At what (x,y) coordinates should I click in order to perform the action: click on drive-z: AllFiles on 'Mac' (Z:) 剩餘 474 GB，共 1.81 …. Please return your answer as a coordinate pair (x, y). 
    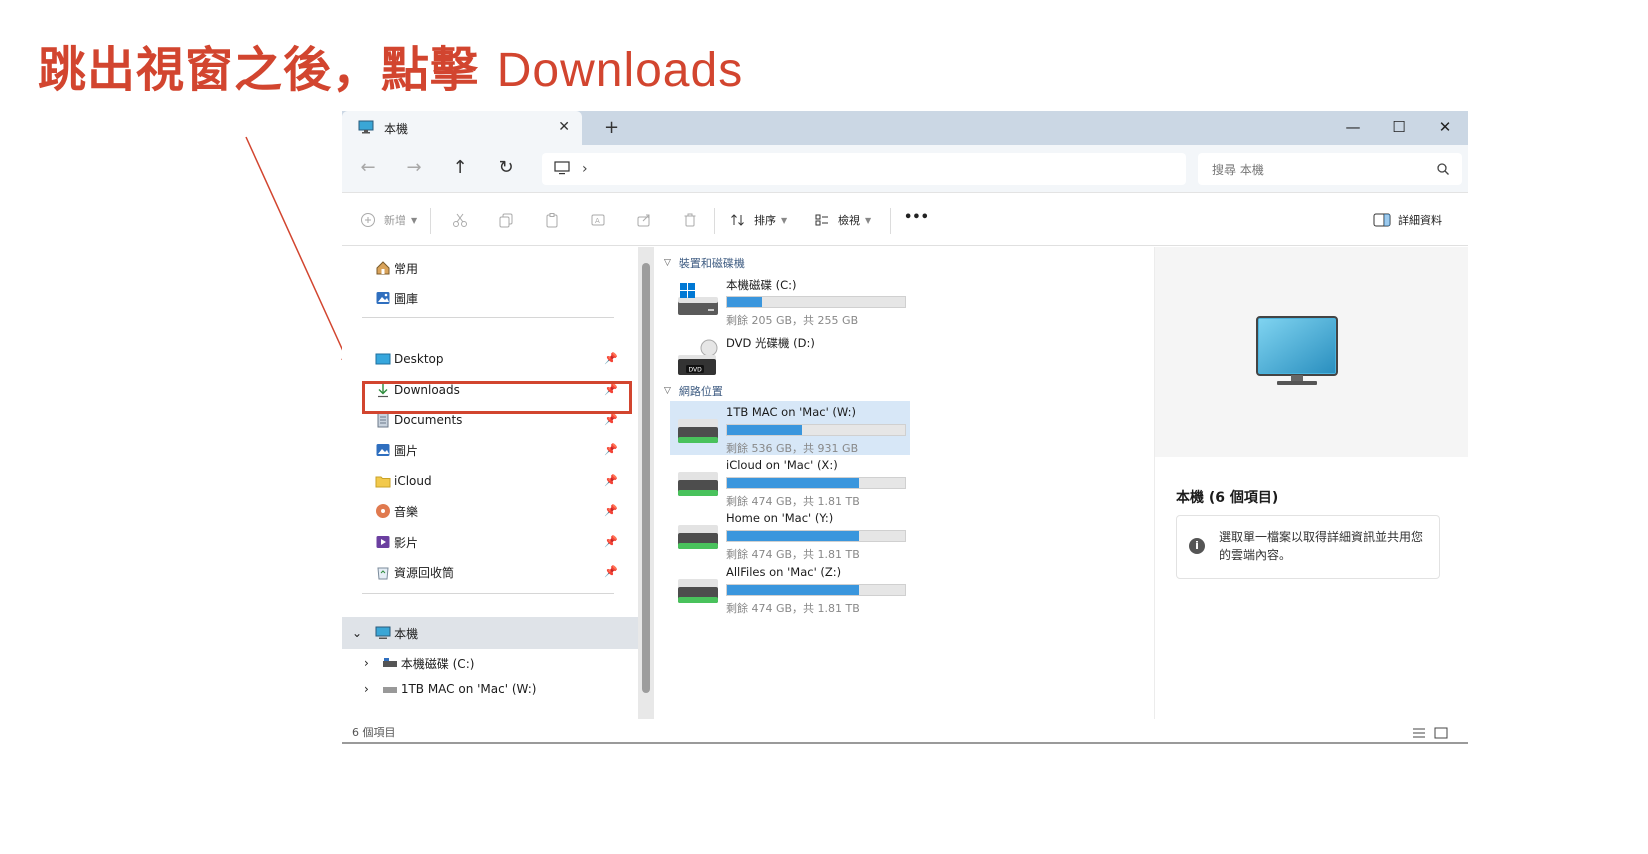
    Looking at the image, I should click on (790, 588).